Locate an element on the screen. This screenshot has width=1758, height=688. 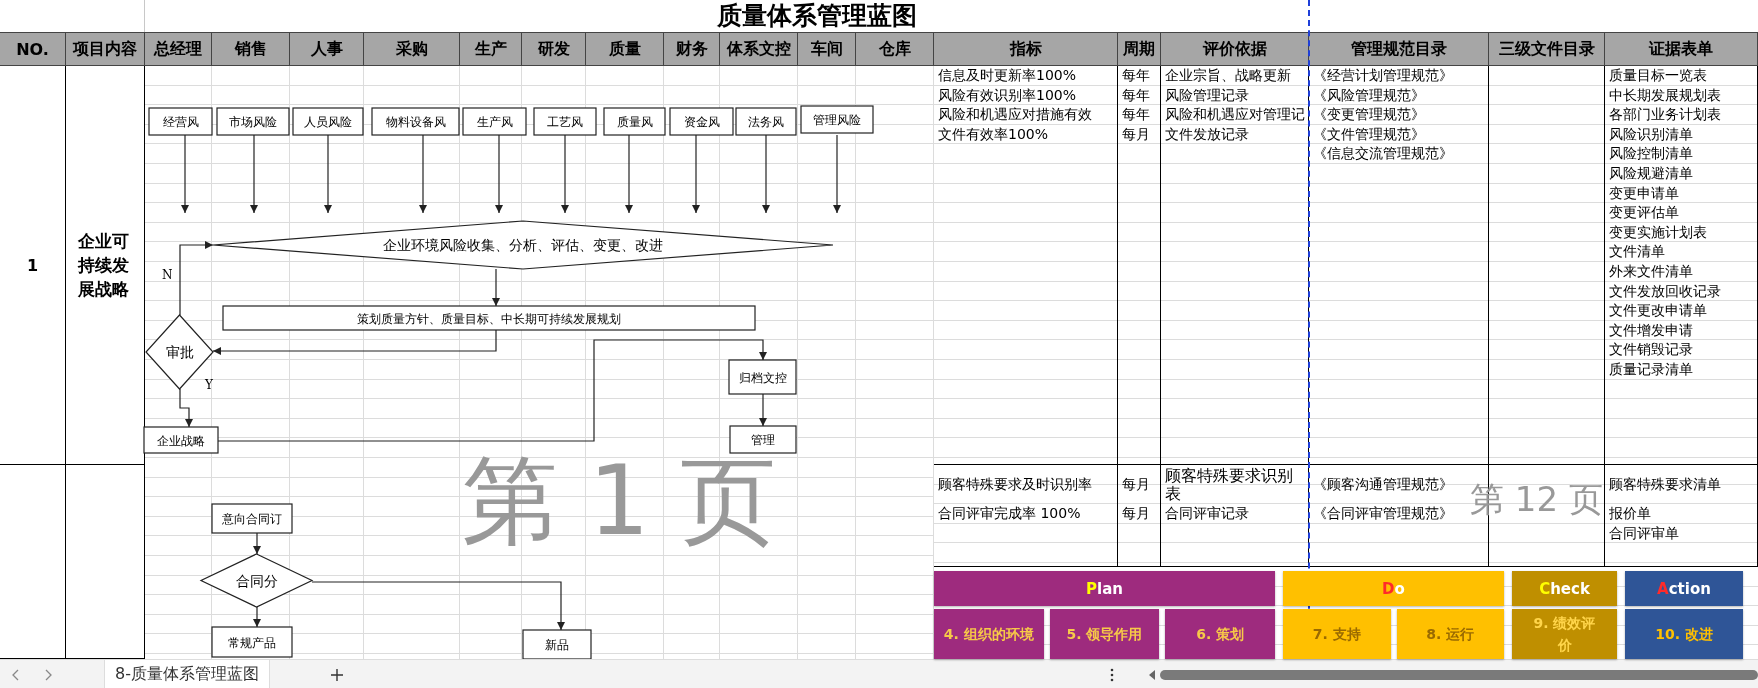
evidence-form-text: 文件增发申请 is located at coordinates (1651, 330).